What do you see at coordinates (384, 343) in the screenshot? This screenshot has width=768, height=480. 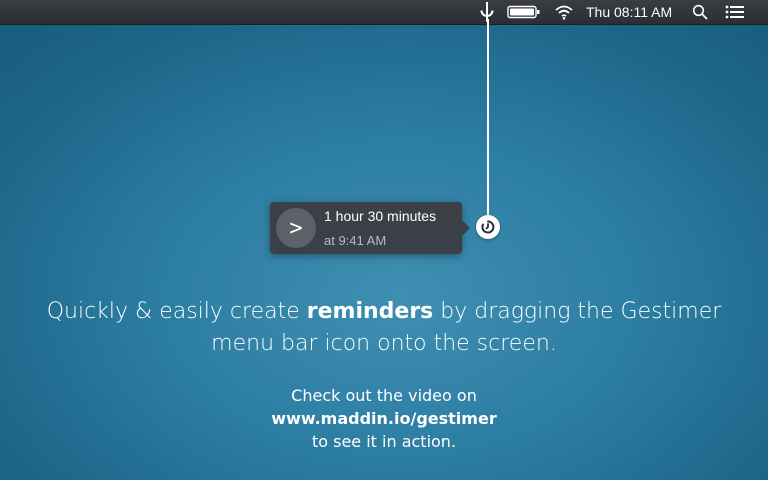 I see `headline-line2: menu bar icon onto the screen.` at bounding box center [384, 343].